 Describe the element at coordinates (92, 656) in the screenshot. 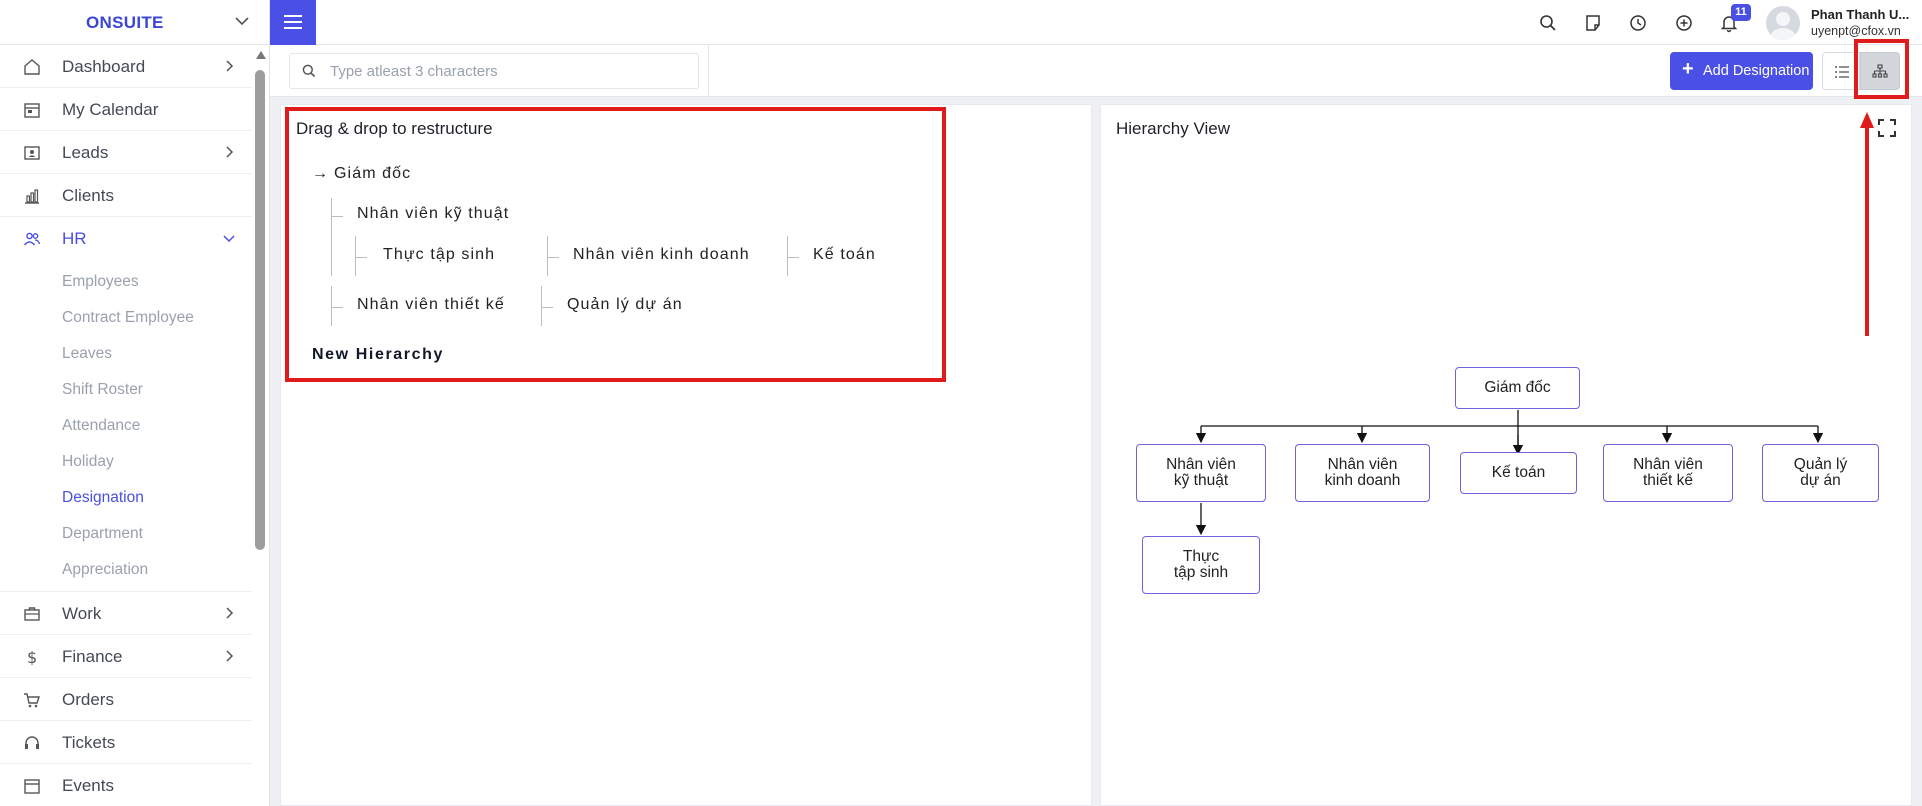

I see `sidebar-item-label: Finance` at that location.